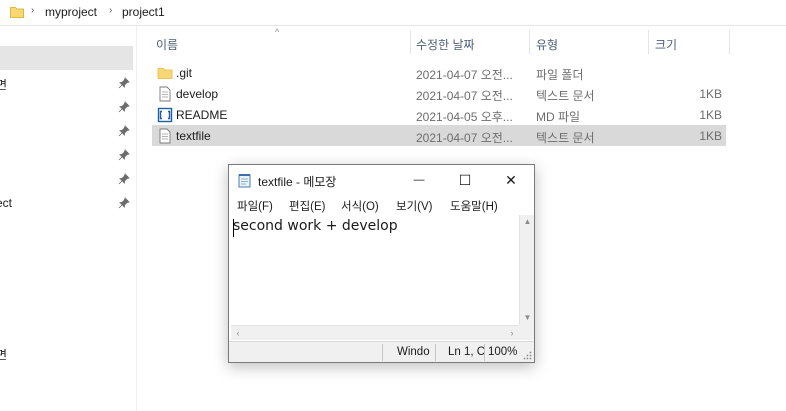 The height and width of the screenshot is (411, 786). I want to click on scroll-left-icon: ‹, so click(238, 333).